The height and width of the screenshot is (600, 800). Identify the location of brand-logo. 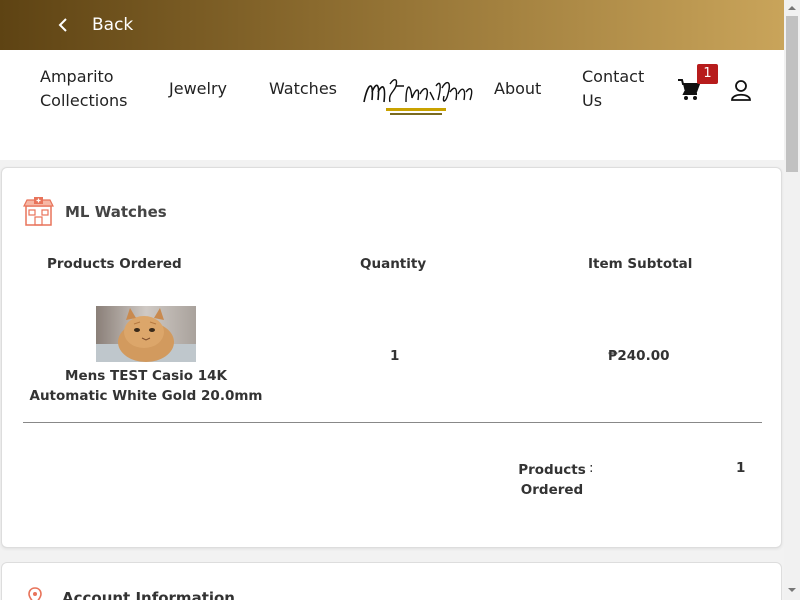
(418, 97).